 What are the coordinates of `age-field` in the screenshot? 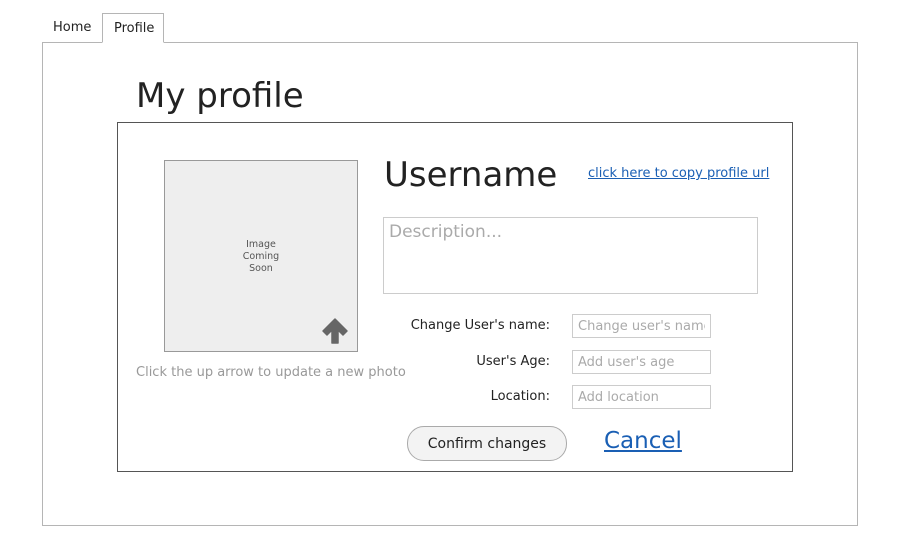 It's located at (641, 362).